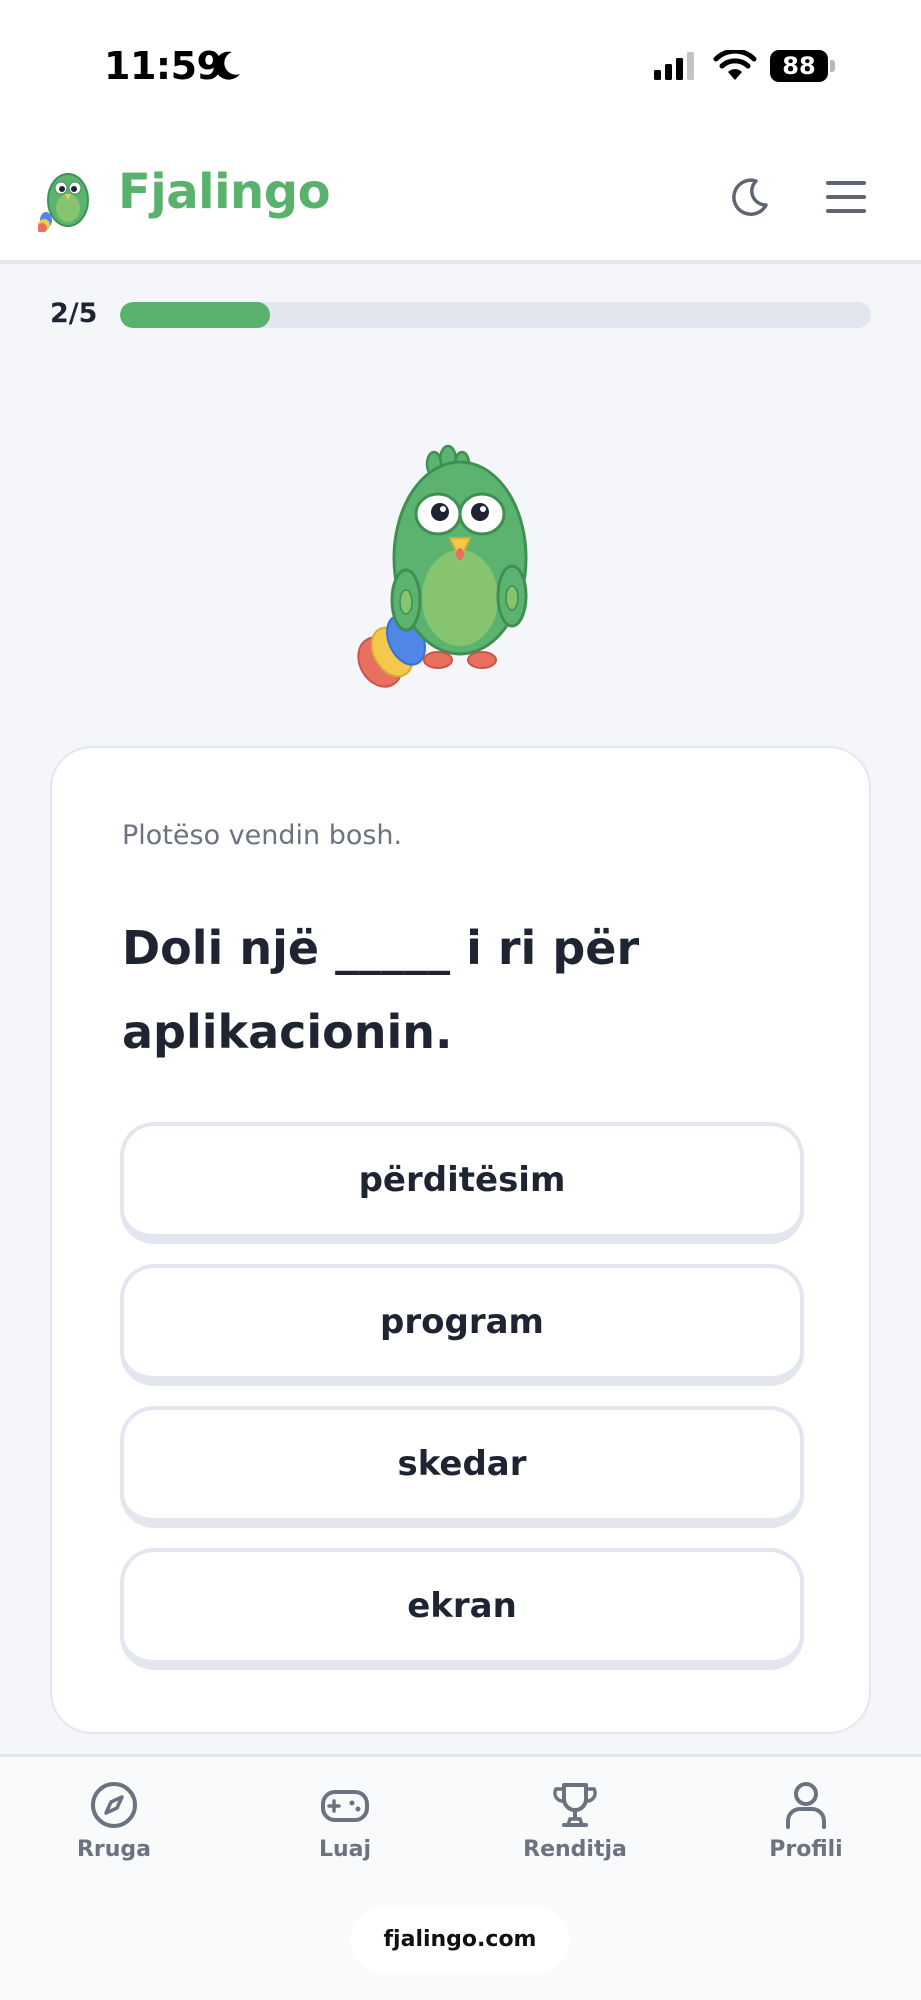 The image size is (921, 2000). What do you see at coordinates (345, 1849) in the screenshot?
I see `nav-label: Luaj` at bounding box center [345, 1849].